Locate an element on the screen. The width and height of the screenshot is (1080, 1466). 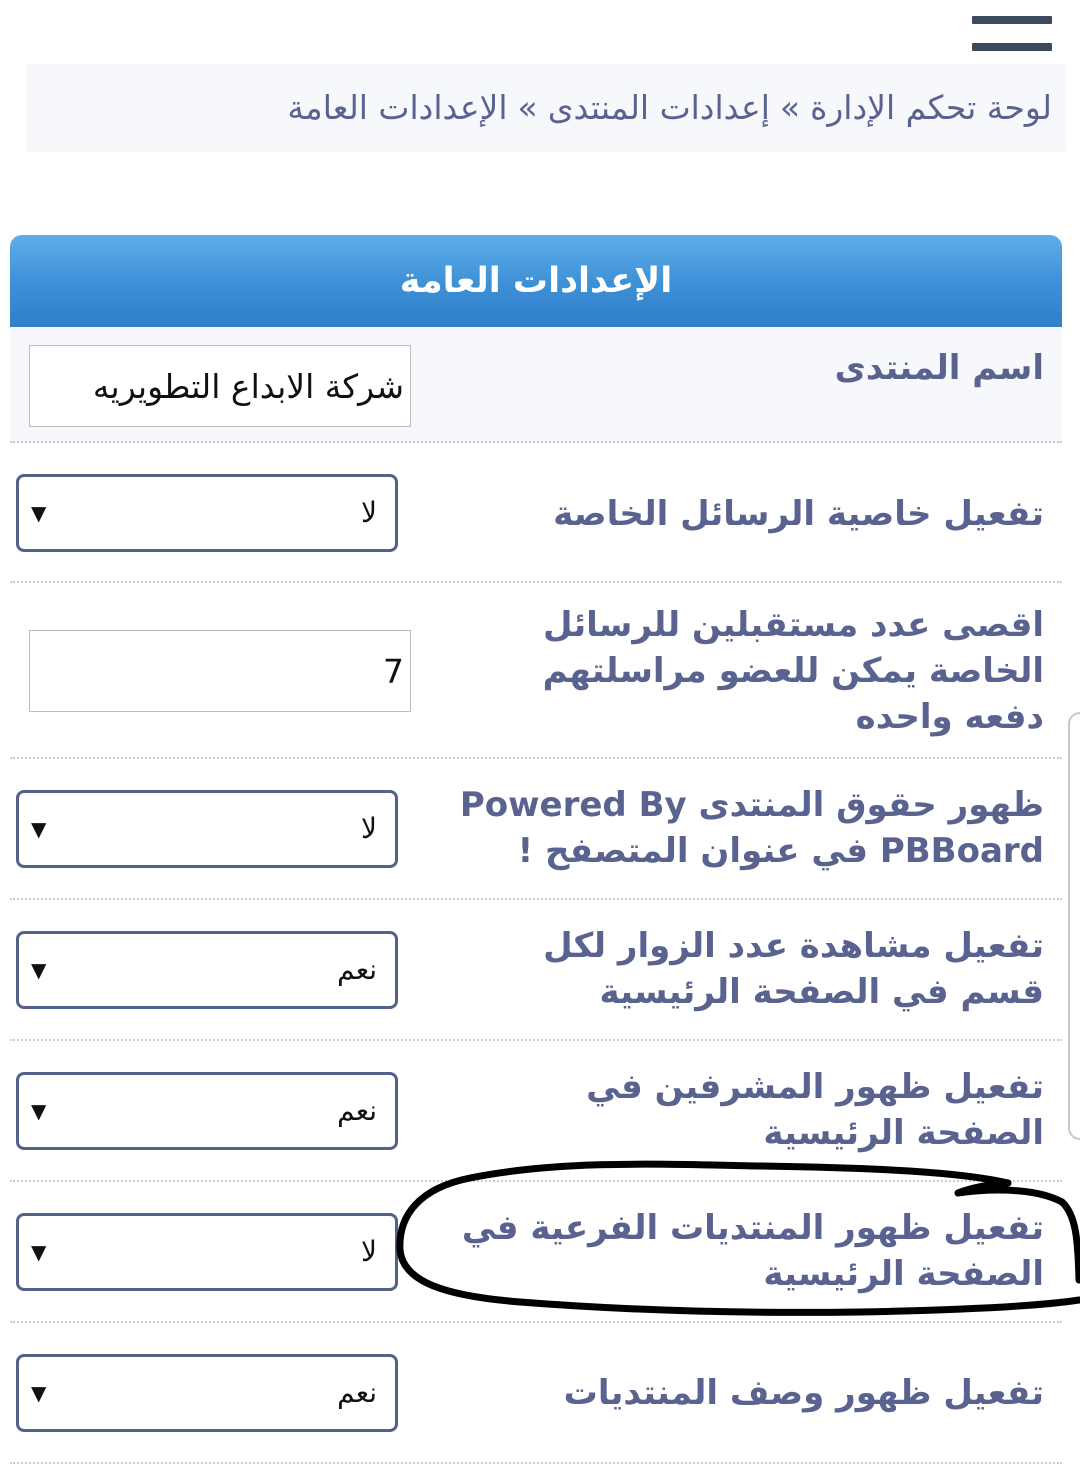
breadcrumb-item-general-settings: الإعدادات العامة is located at coordinates (397, 107).